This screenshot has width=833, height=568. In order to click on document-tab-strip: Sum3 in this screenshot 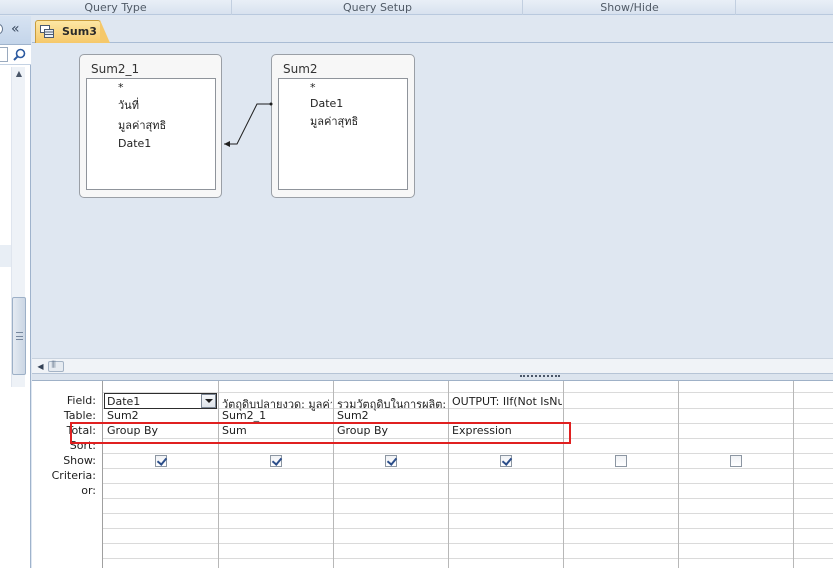, I will do `click(432, 29)`.